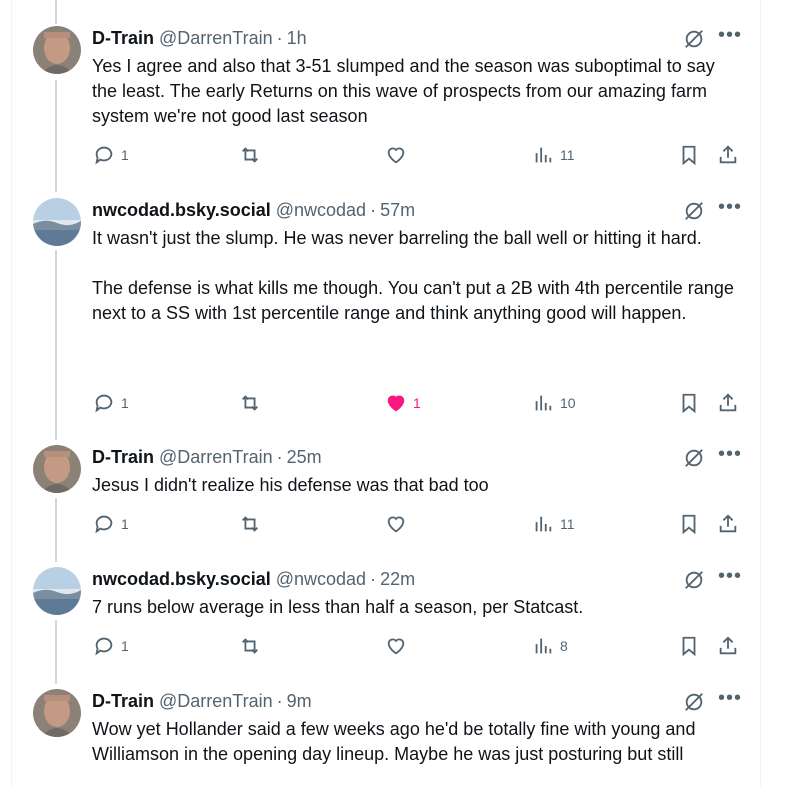 This screenshot has width=790, height=786. I want to click on timestamp: 9m, so click(299, 701).